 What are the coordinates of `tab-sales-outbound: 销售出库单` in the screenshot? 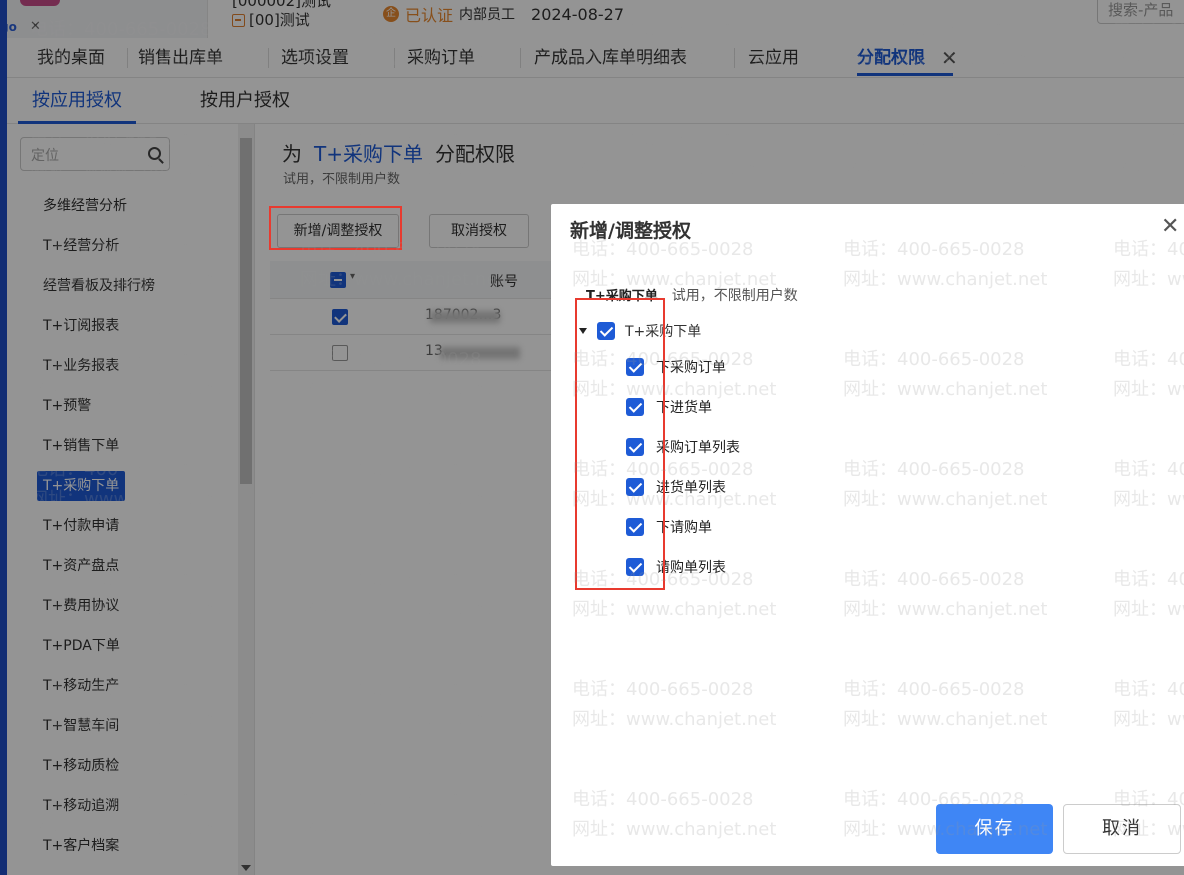 It's located at (180, 58).